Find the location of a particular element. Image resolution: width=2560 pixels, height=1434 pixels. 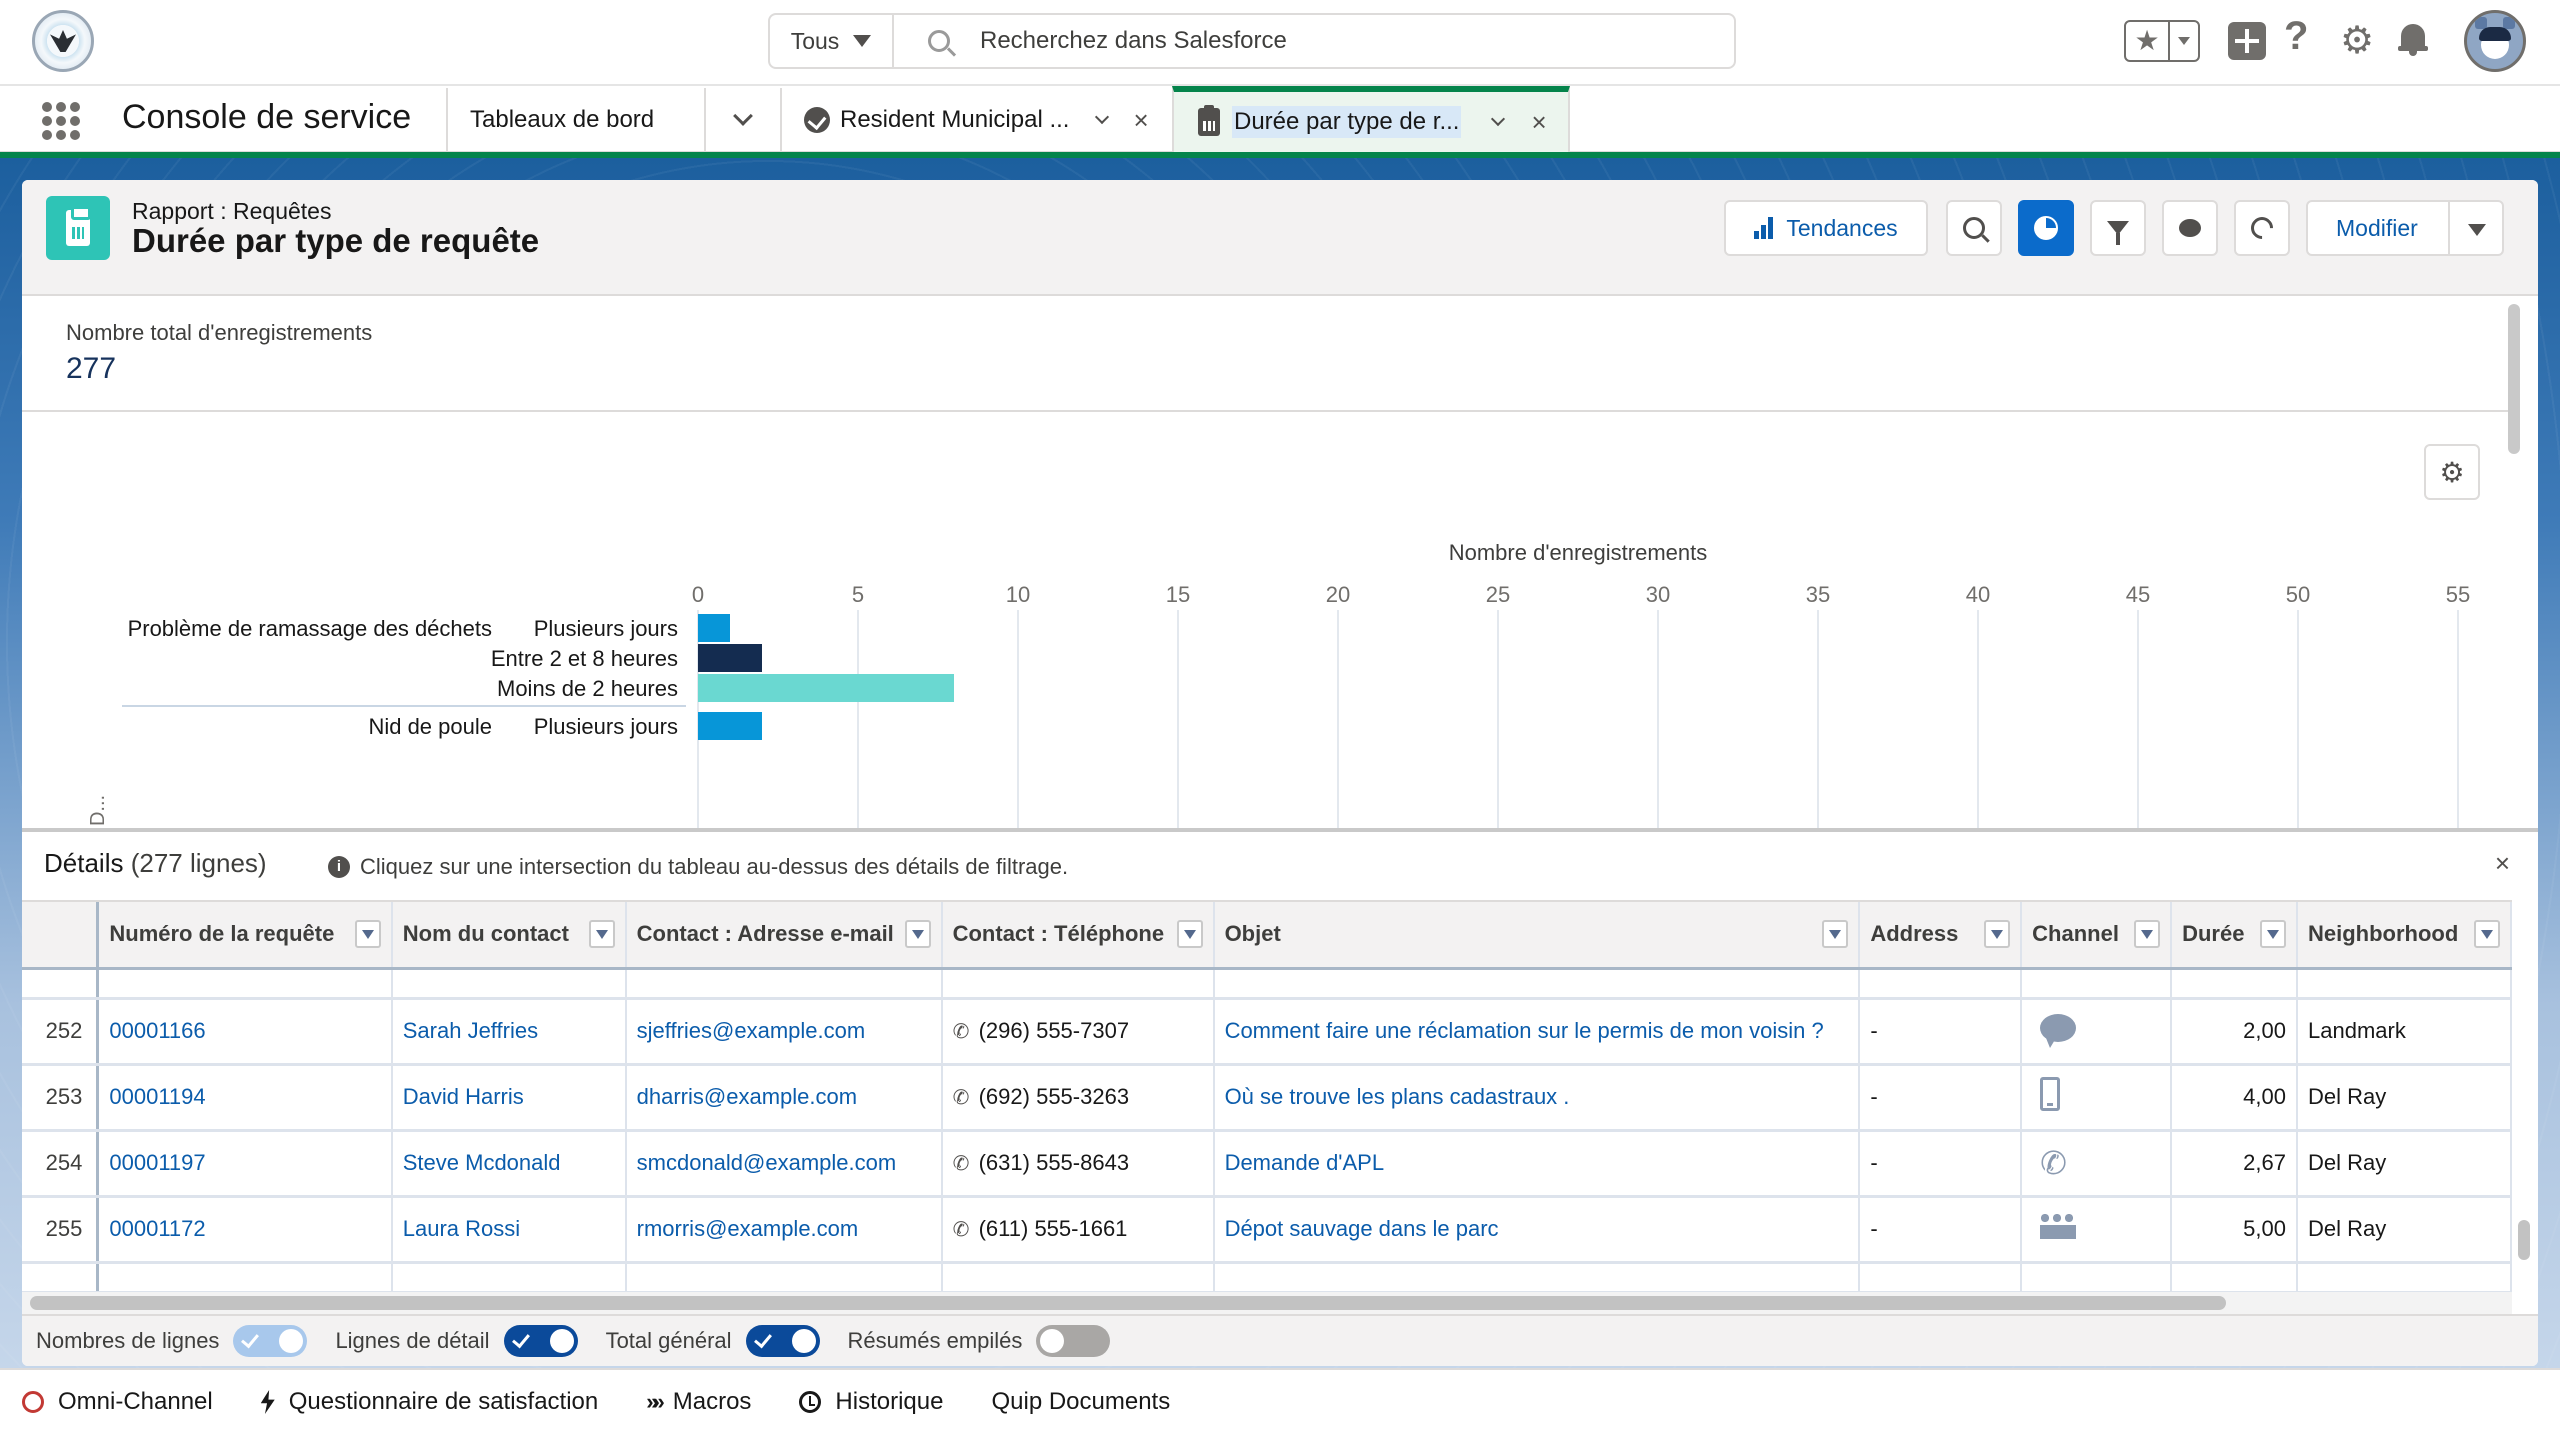

case-number-link: 00001172 is located at coordinates (157, 1228).